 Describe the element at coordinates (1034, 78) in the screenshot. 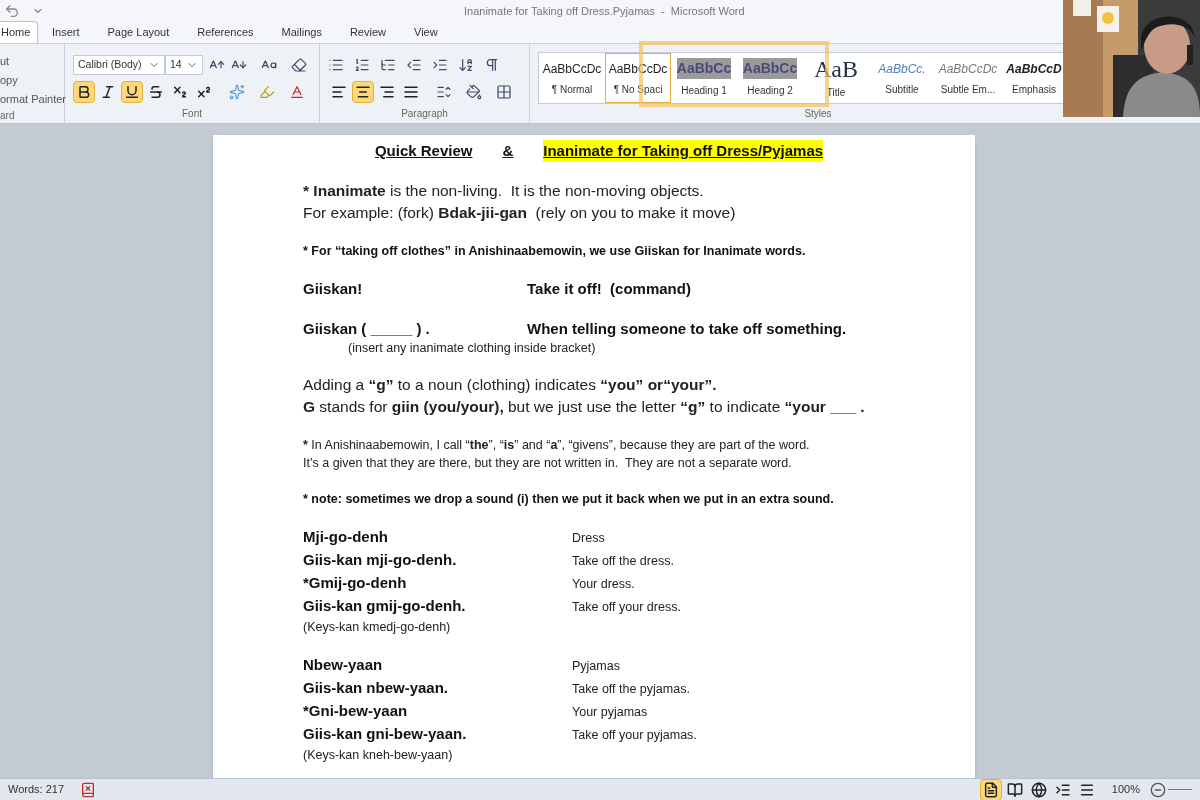

I see `style-option: AaBbCcD Emphasis` at that location.